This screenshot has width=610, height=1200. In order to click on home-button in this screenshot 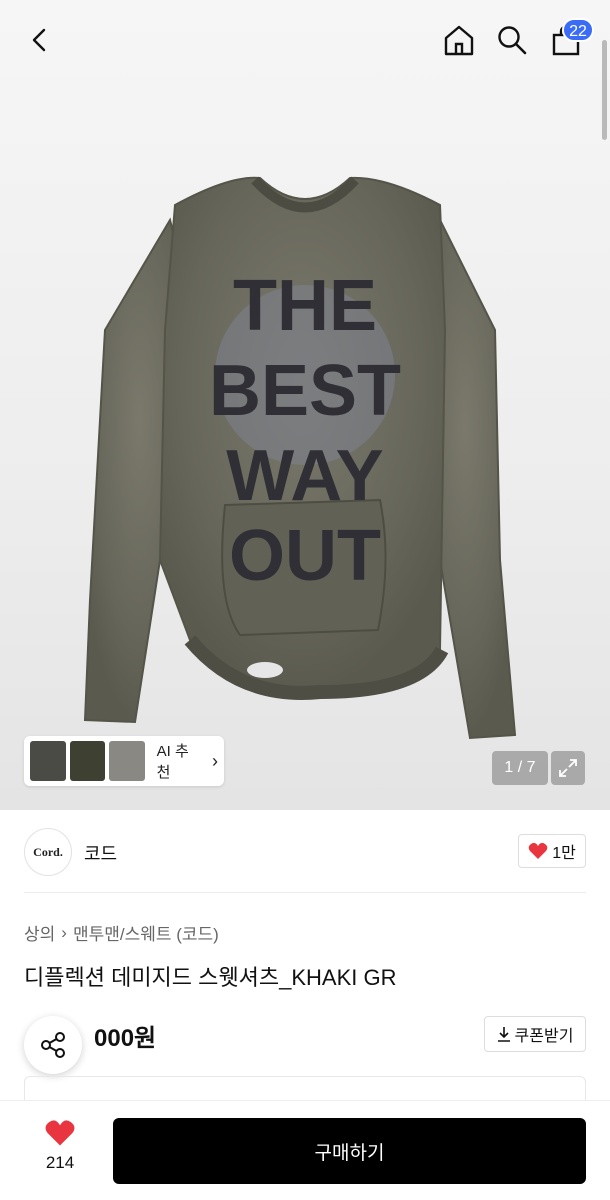, I will do `click(459, 40)`.